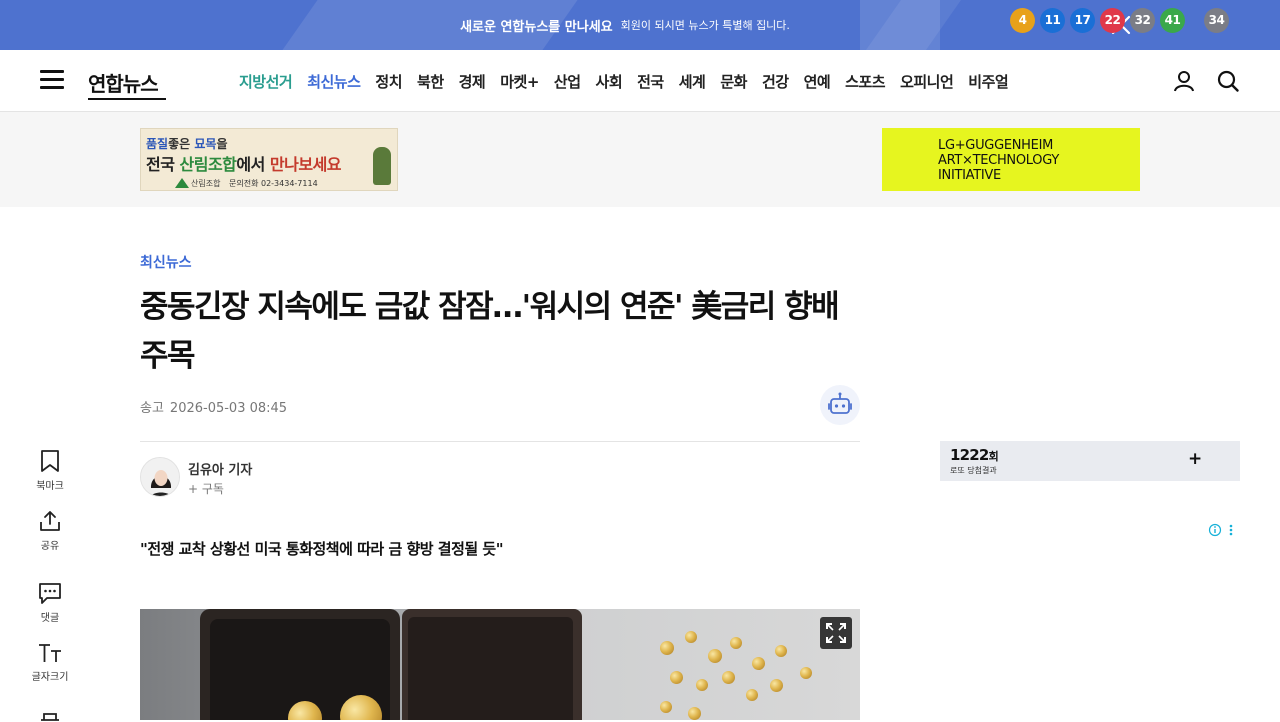  I want to click on subscribe-button: + 구독, so click(206, 488).